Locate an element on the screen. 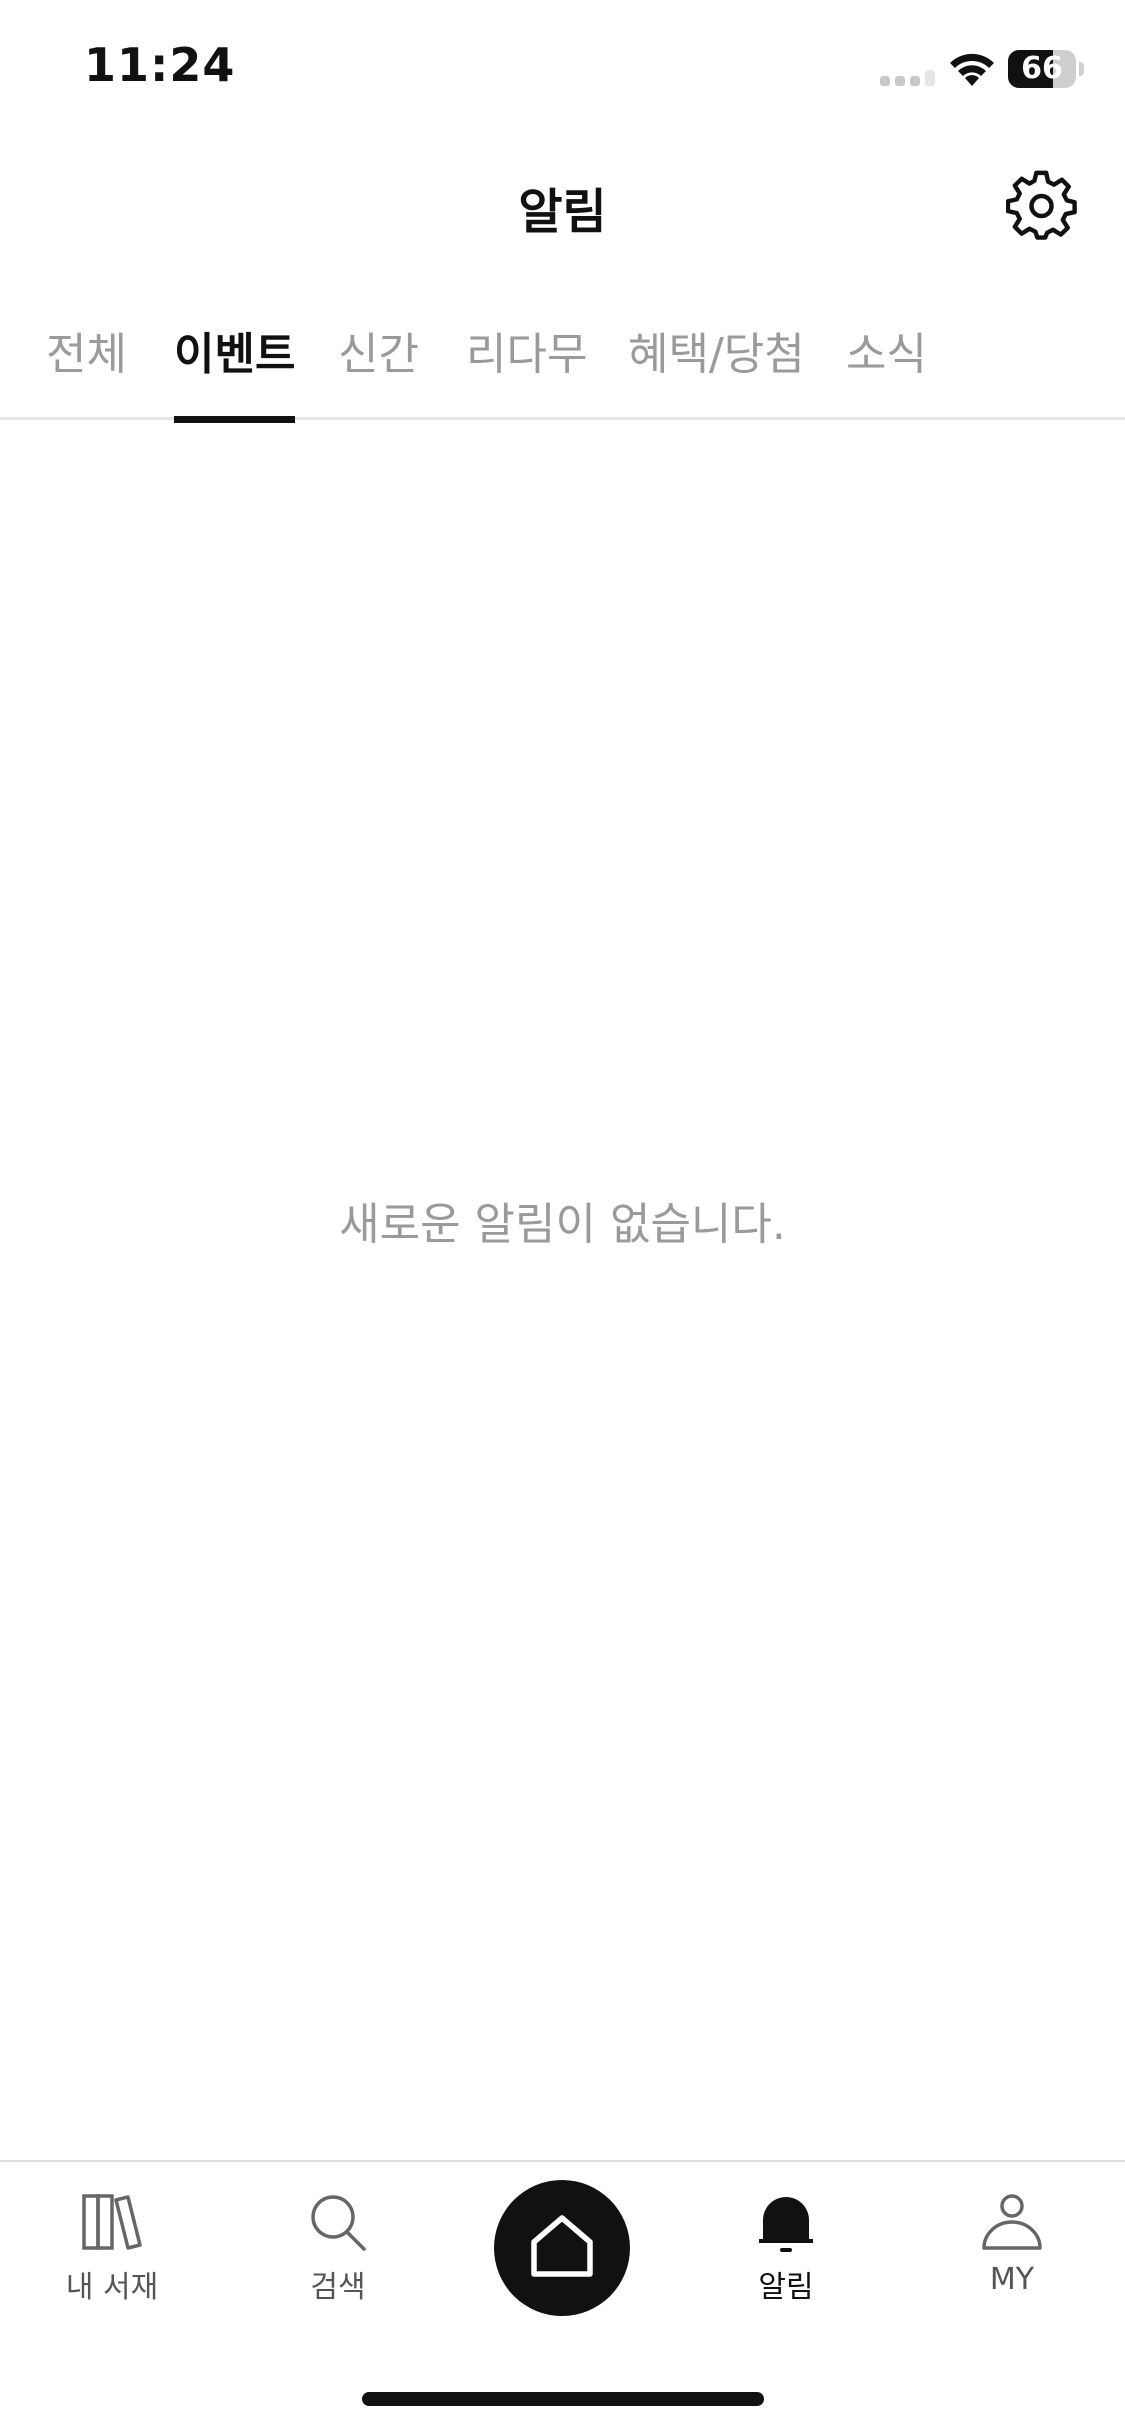  tab-event: 이벤트 is located at coordinates (235, 370).